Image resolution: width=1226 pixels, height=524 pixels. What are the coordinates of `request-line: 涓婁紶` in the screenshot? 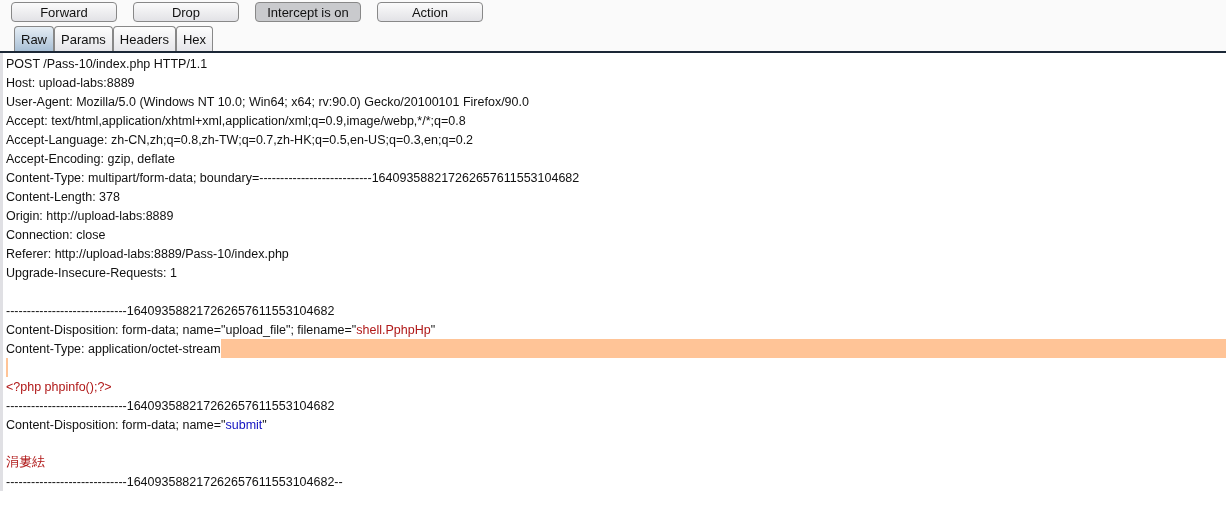 It's located at (25, 462).